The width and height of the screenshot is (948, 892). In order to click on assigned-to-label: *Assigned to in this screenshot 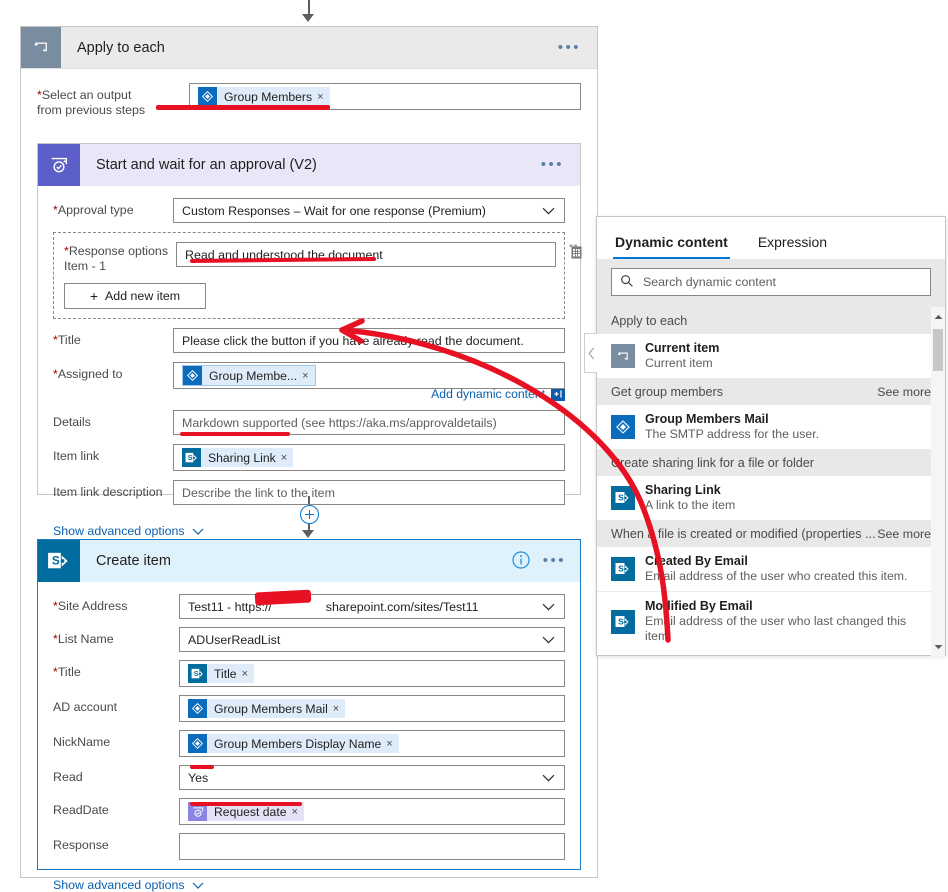, I will do `click(113, 372)`.